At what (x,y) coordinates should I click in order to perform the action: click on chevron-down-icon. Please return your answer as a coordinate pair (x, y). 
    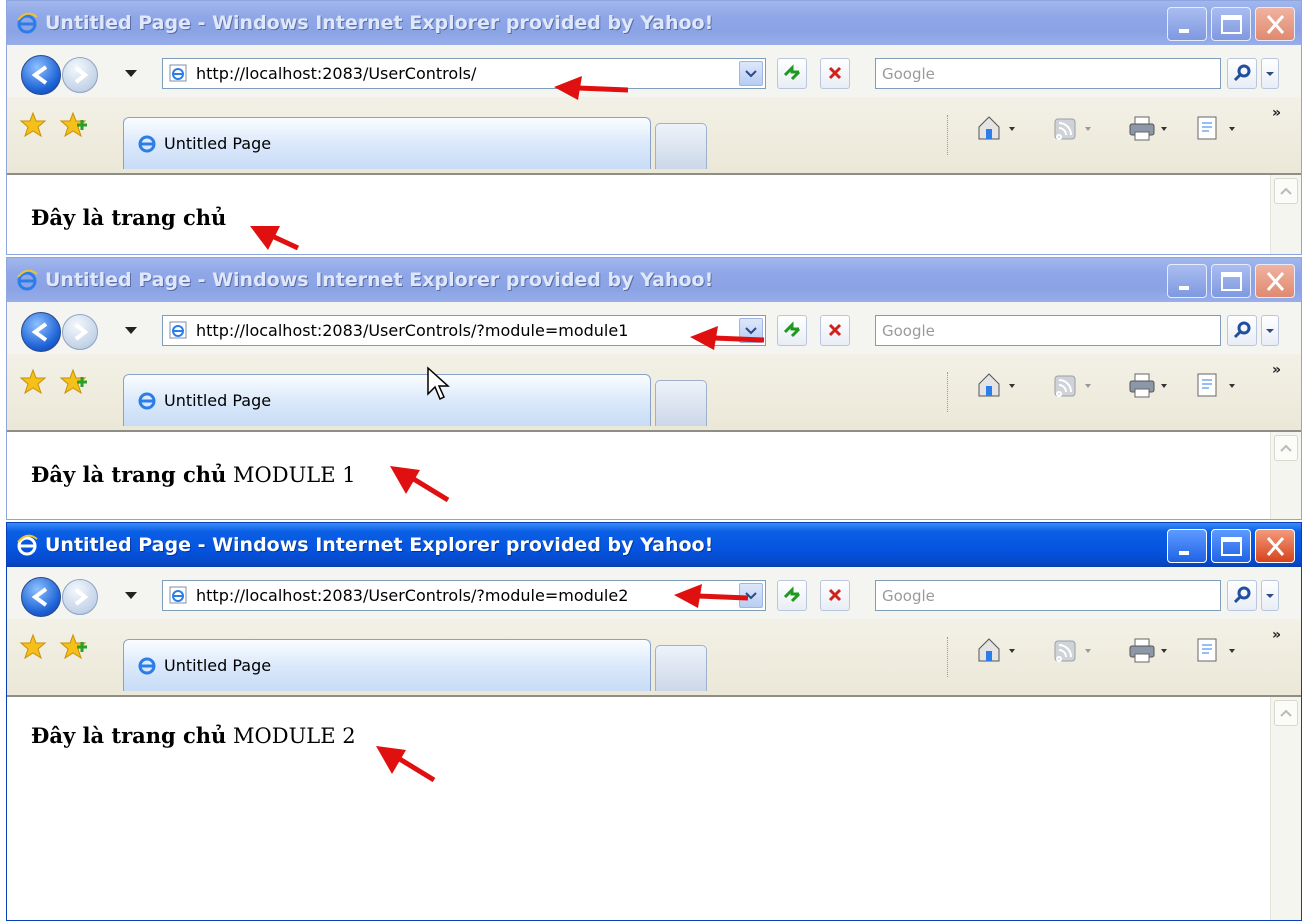
    Looking at the image, I should click on (1270, 74).